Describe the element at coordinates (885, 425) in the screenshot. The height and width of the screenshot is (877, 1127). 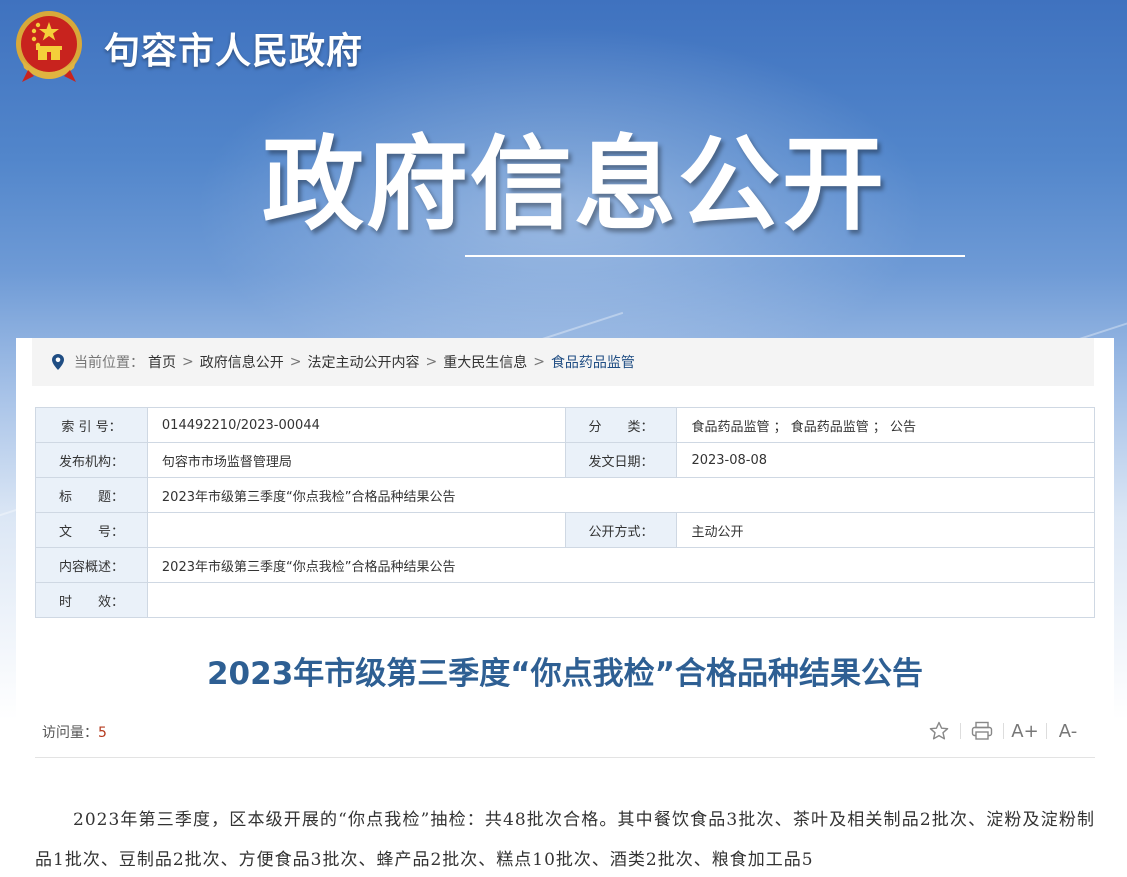
I see `category-value: 食品药品监管 ； 食品药品监管 ； 公告` at that location.